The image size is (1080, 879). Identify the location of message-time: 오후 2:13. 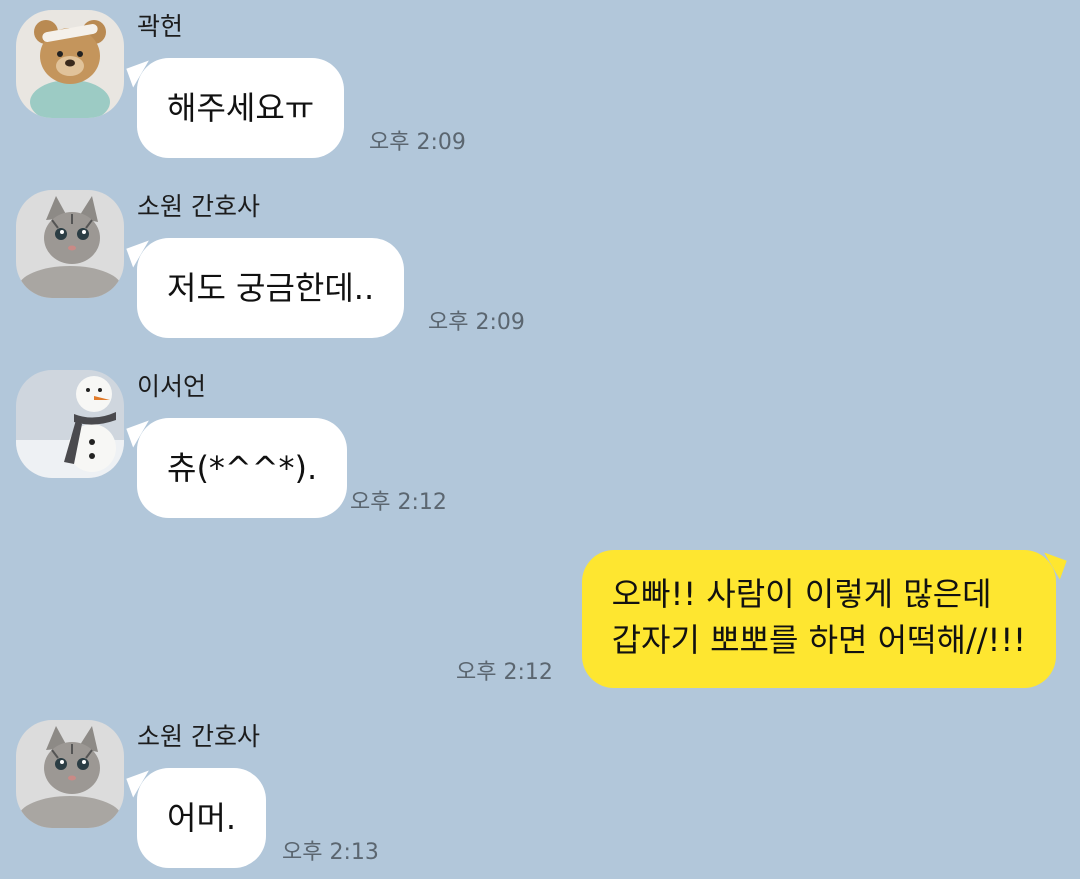
(330, 852).